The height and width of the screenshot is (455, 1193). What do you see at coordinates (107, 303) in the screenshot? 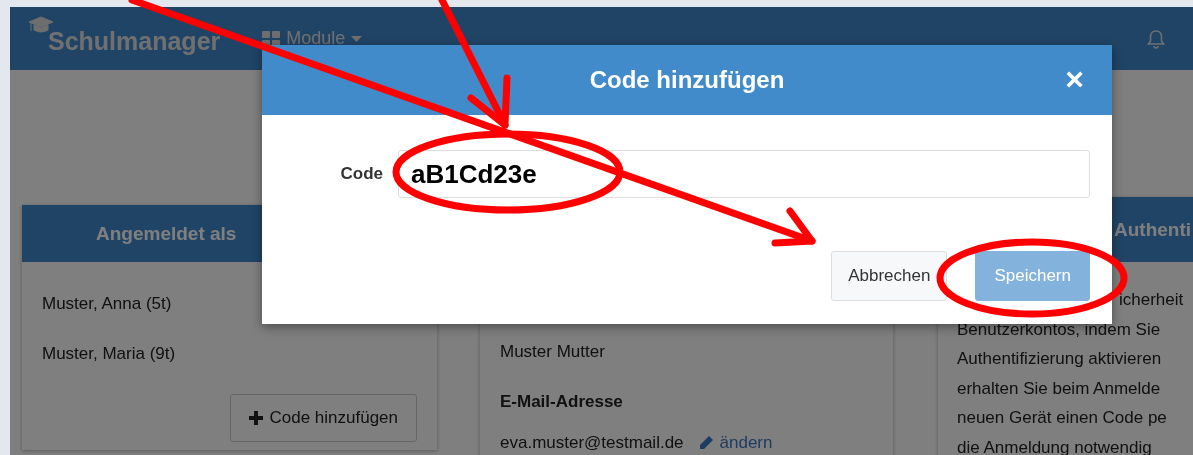
I see `child-name: Muster, Anna (5t)` at bounding box center [107, 303].